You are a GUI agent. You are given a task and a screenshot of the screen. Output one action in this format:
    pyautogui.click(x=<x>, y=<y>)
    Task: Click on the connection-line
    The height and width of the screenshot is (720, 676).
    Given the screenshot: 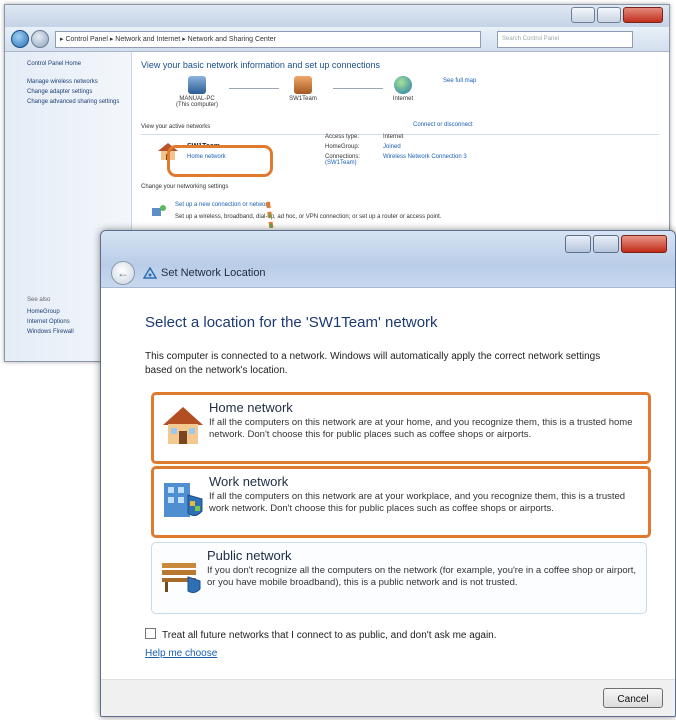 What is the action you would take?
    pyautogui.click(x=254, y=88)
    